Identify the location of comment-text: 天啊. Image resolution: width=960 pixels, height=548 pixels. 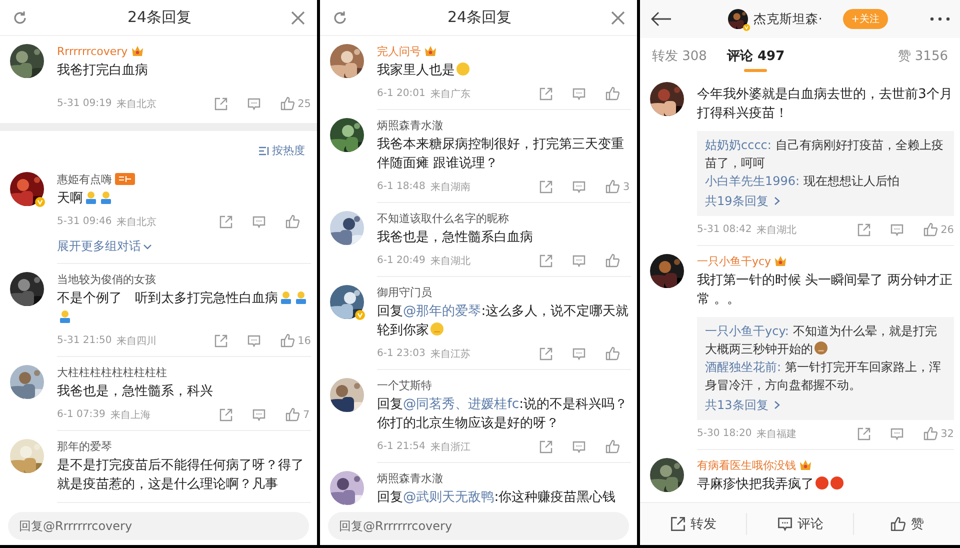
(184, 198).